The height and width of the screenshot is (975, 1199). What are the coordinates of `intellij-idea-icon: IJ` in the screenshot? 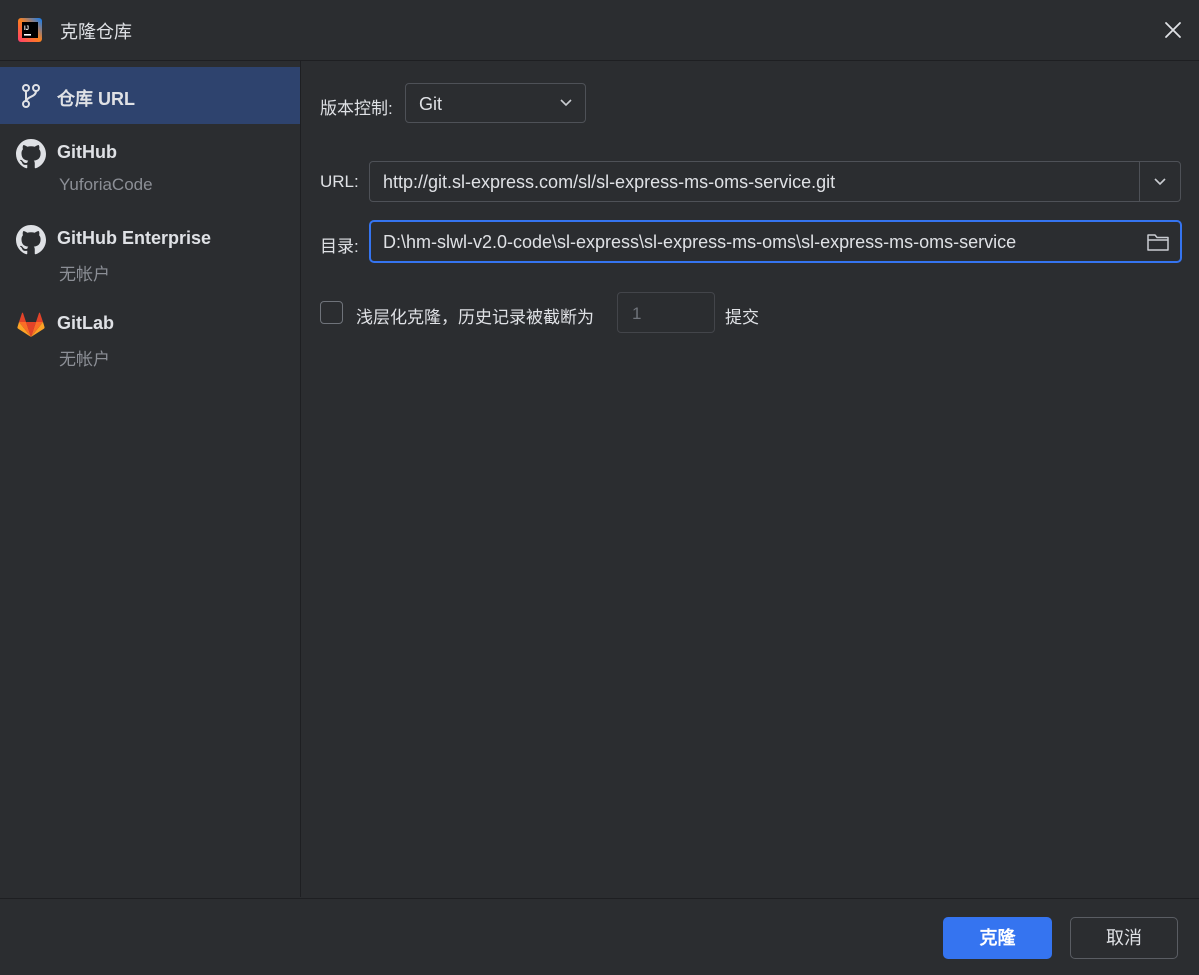 It's located at (30, 30).